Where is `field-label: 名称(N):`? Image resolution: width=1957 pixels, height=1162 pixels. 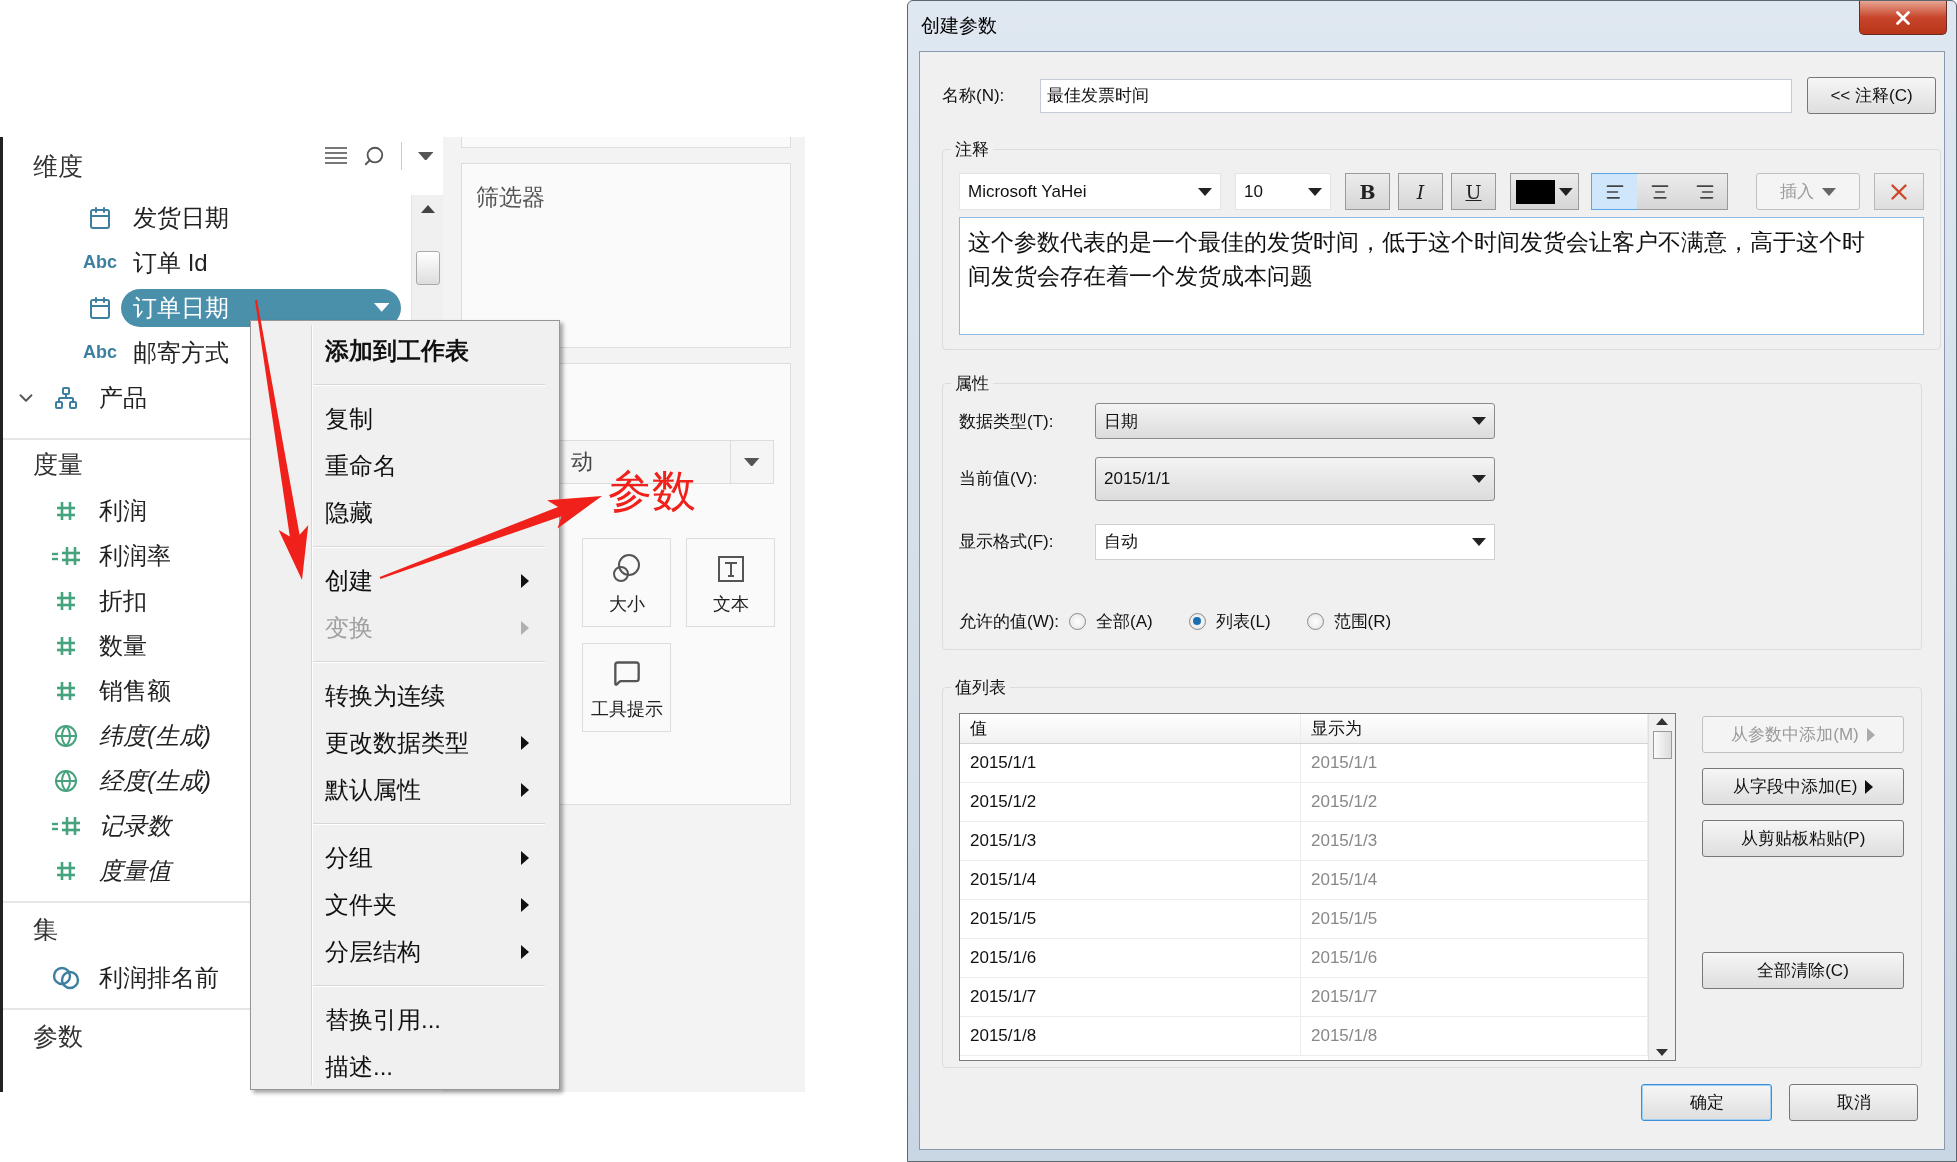 field-label: 名称(N): is located at coordinates (974, 96).